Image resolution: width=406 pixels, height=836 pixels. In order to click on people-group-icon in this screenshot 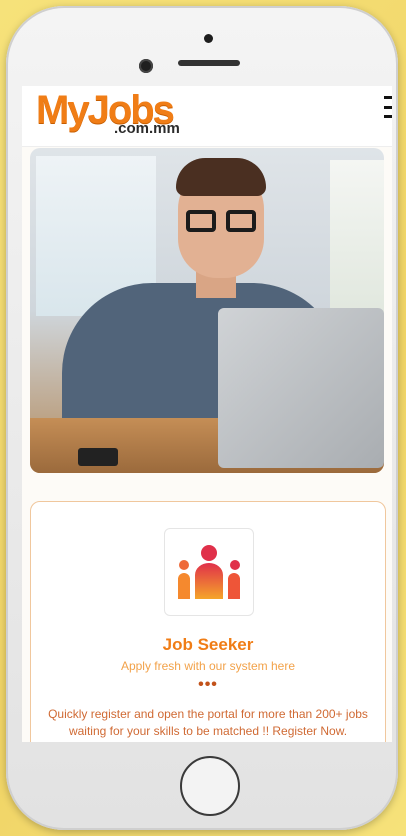, I will do `click(209, 572)`.